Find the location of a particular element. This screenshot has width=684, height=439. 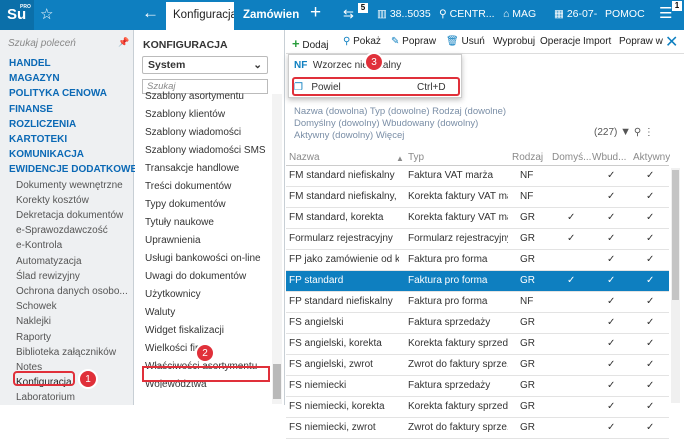

sidebar-search-input: Szukaj poleceń is located at coordinates (42, 43).